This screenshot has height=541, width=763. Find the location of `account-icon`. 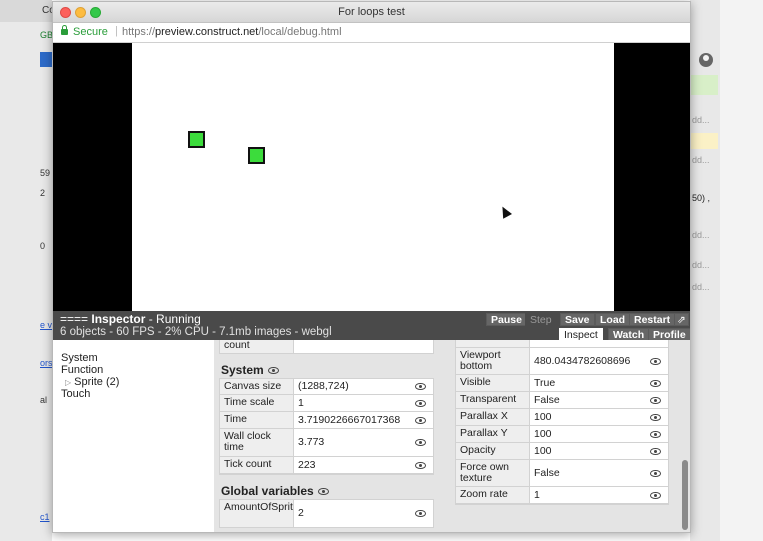

account-icon is located at coordinates (706, 60).